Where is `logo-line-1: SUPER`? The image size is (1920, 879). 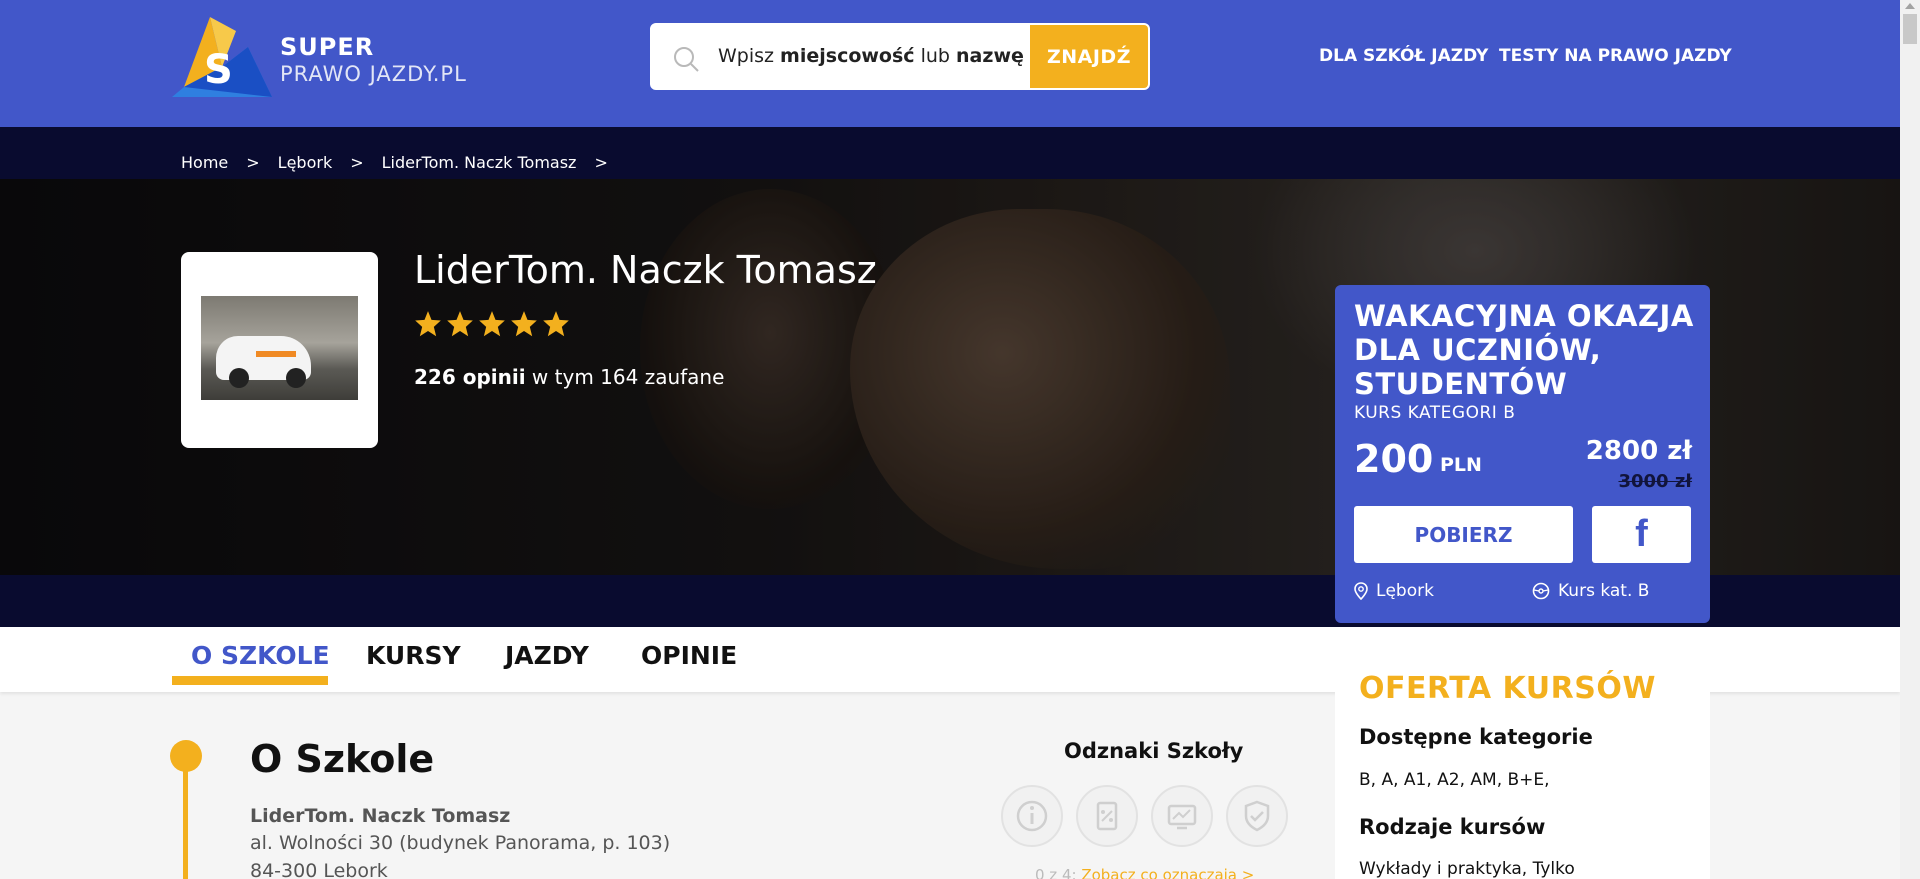
logo-line-1: SUPER is located at coordinates (327, 47).